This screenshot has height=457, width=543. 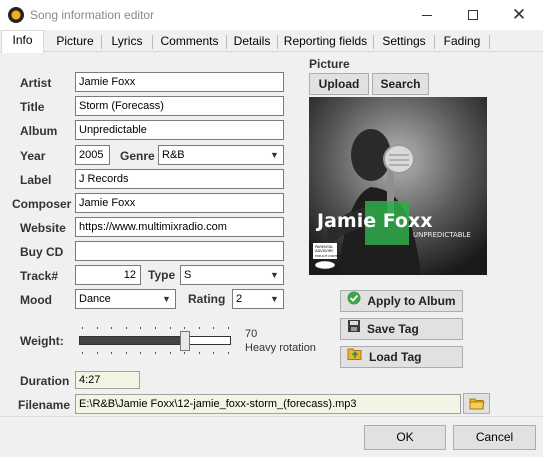 I want to click on tab-fading: Fading, so click(x=462, y=42).